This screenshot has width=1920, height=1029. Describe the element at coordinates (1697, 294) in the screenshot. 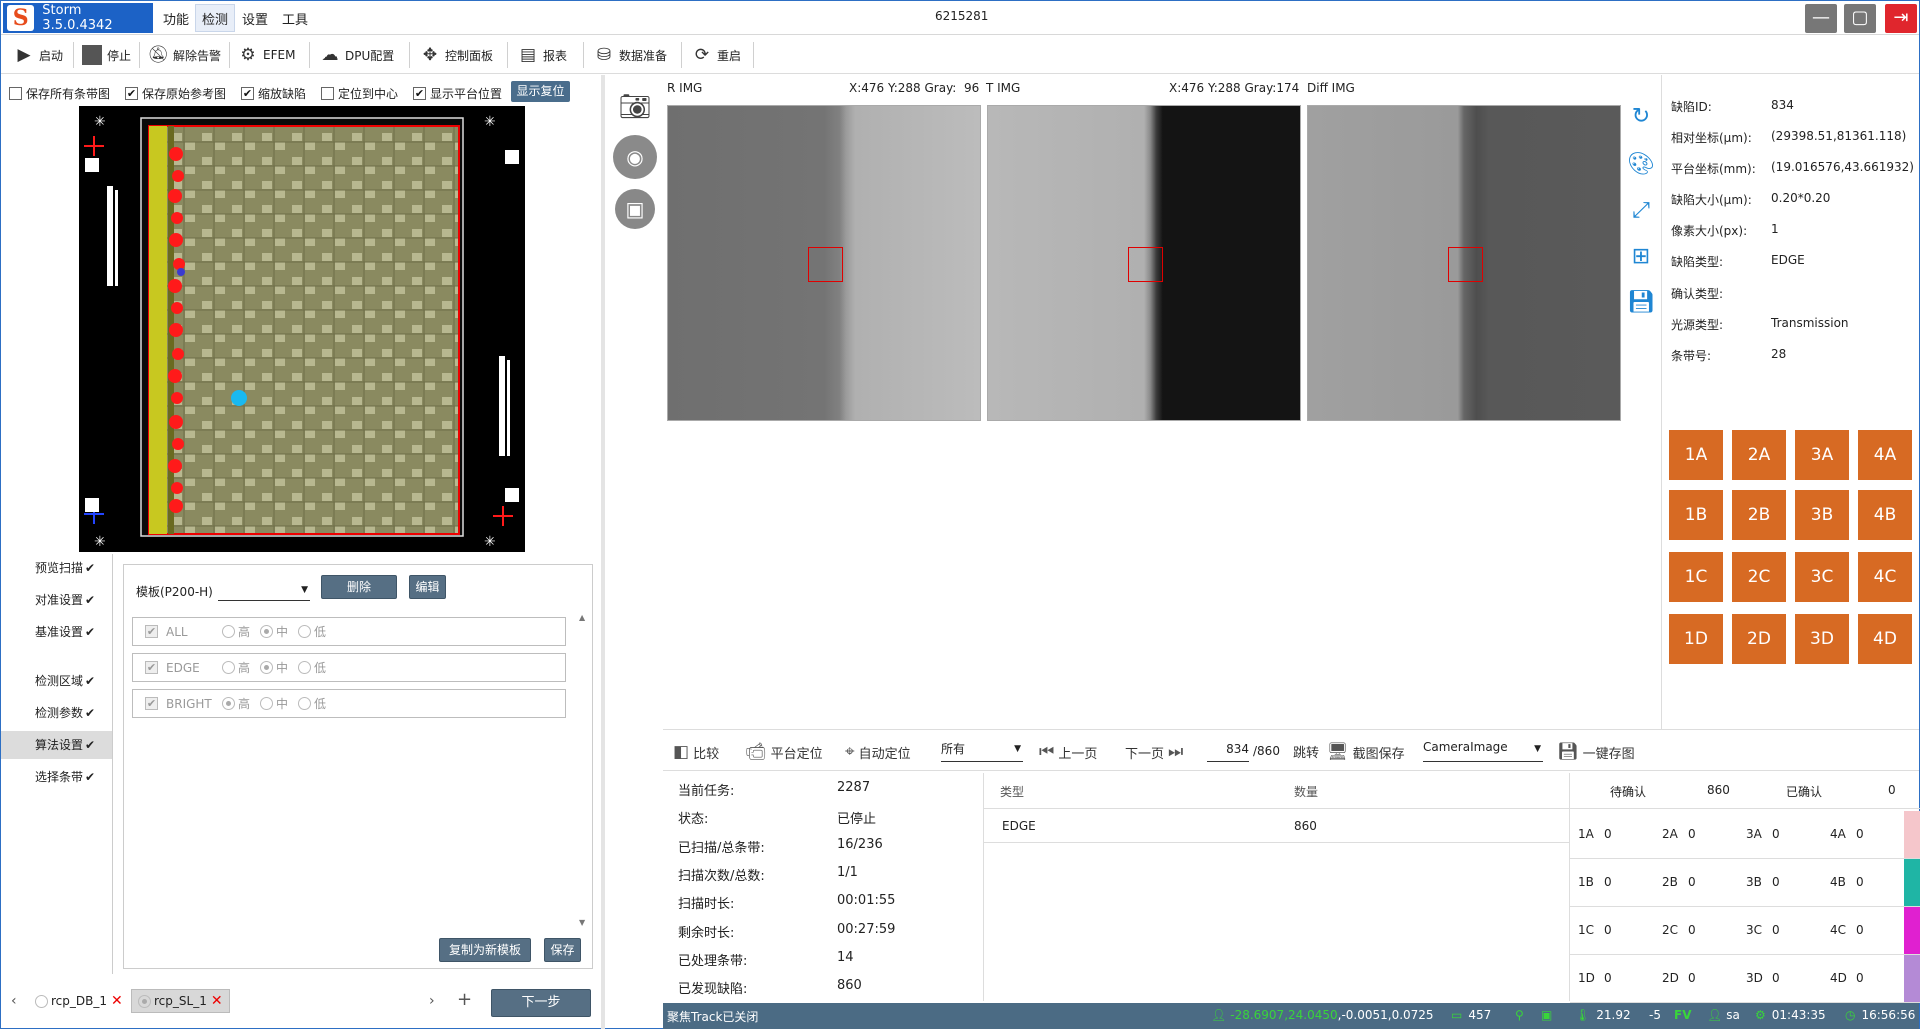

I see `confirm-type-label: 确认类型:` at that location.